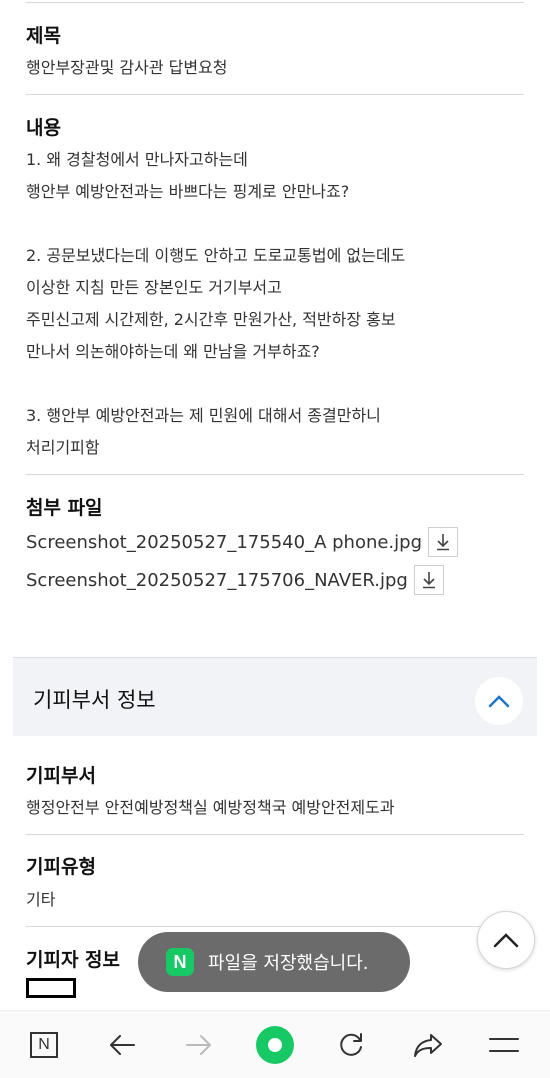 The image size is (550, 1078). Describe the element at coordinates (275, 696) in the screenshot. I see `avoid-dept-section-header: 기피부서 정보` at that location.